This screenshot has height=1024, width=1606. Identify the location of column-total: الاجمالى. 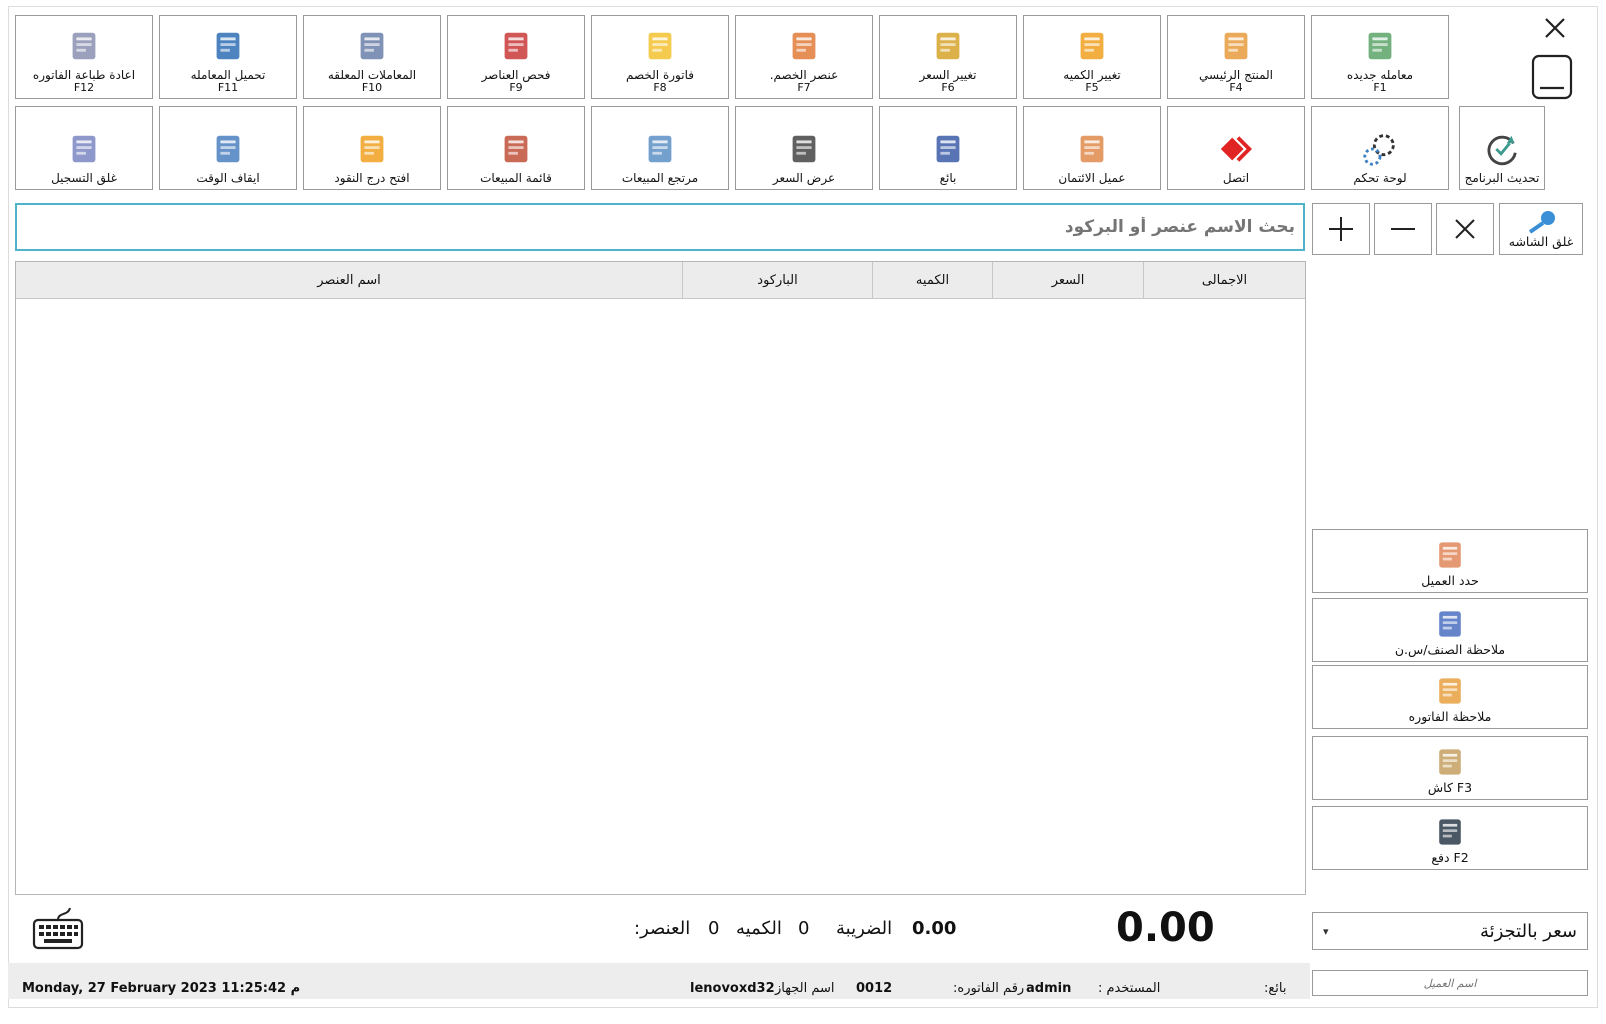
(1224, 280).